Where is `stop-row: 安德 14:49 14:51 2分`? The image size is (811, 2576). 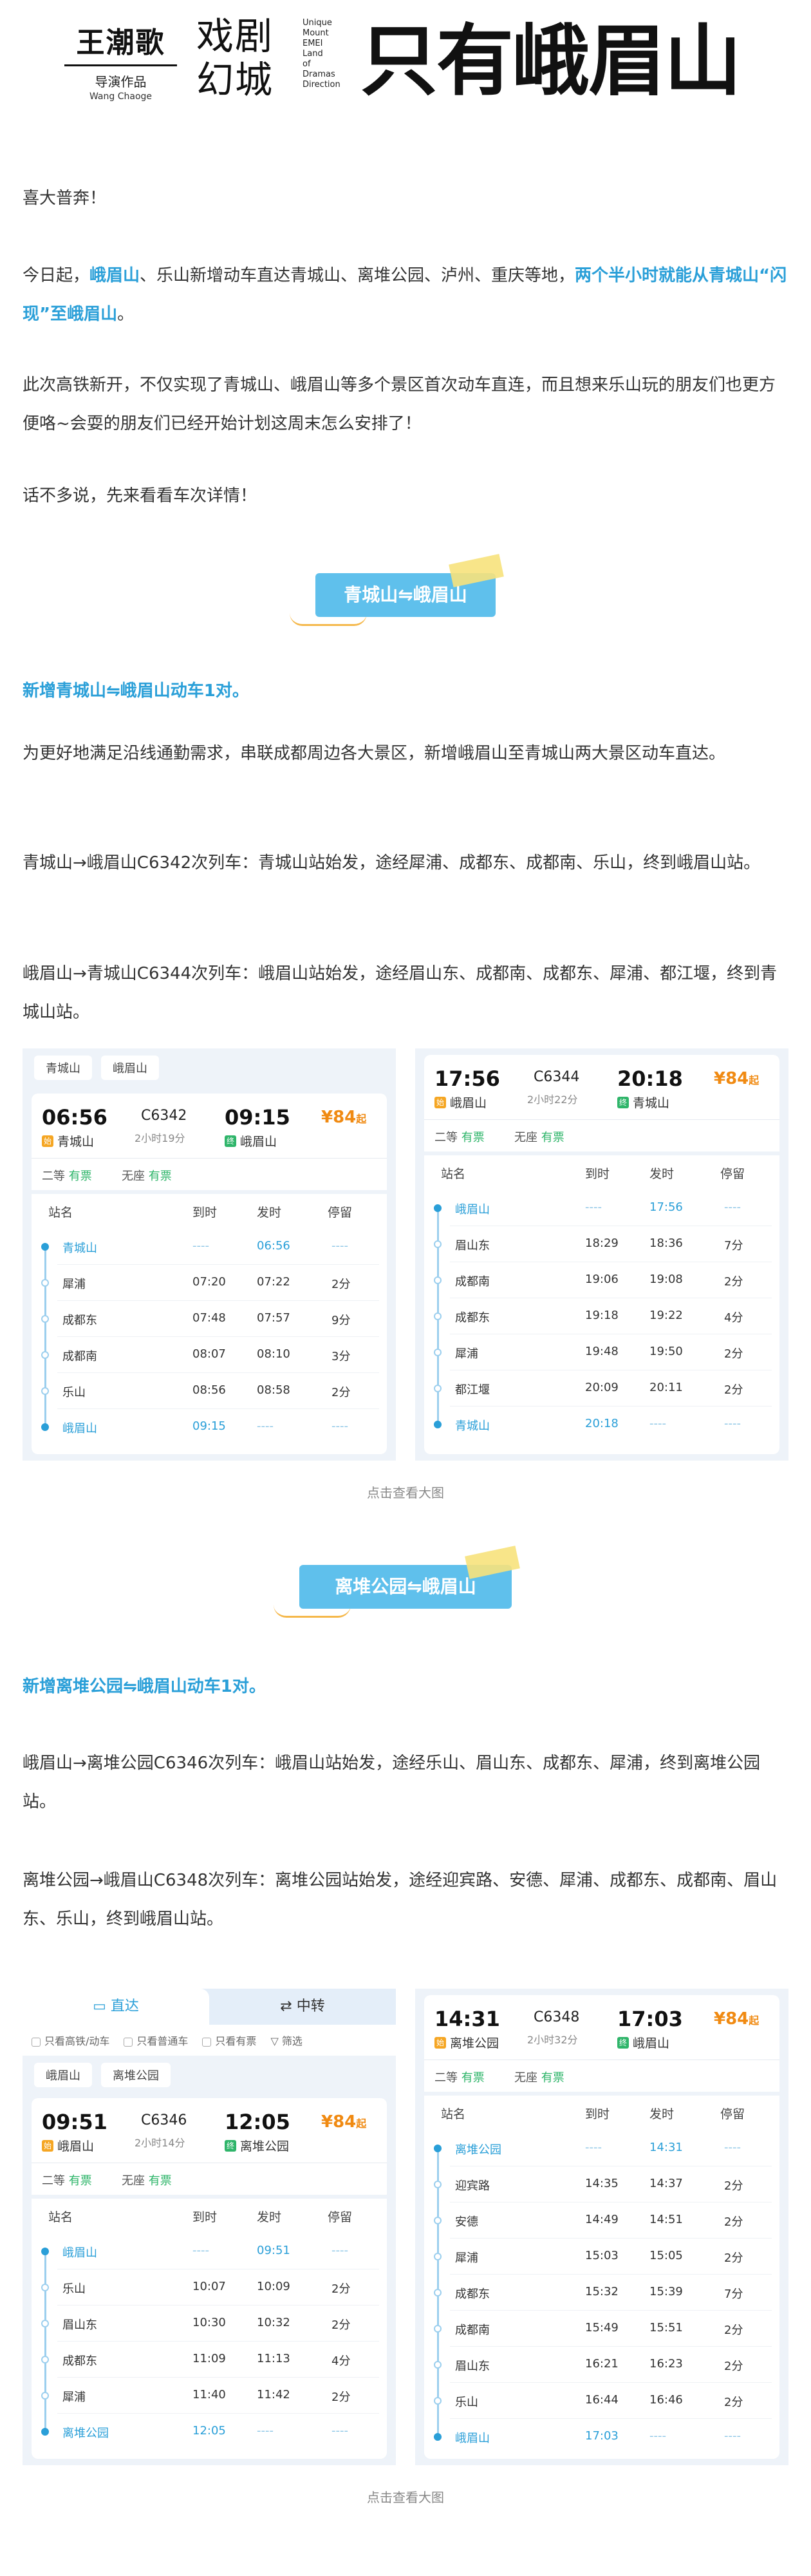
stop-row: 安德 14:49 14:51 2分 is located at coordinates (601, 2220).